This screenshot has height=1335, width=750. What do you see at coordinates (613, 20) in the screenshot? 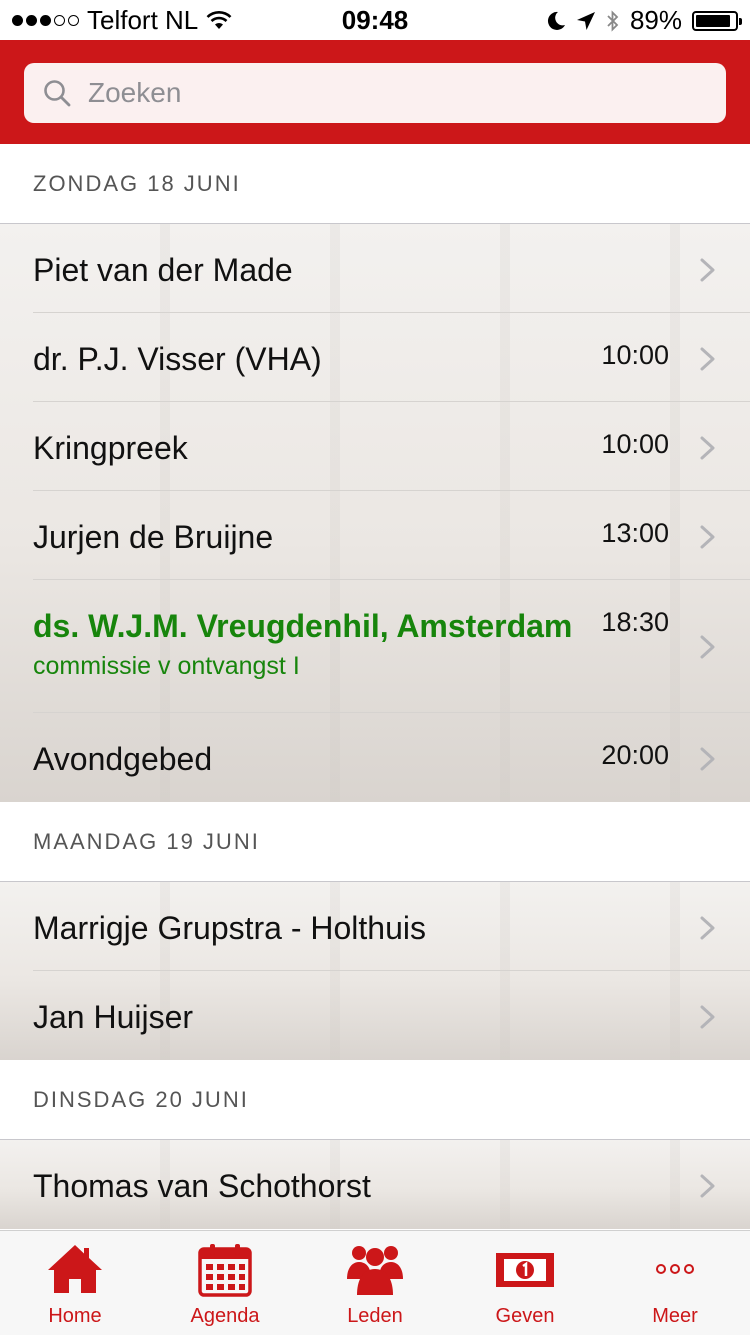
I see `bluetooth-icon` at bounding box center [613, 20].